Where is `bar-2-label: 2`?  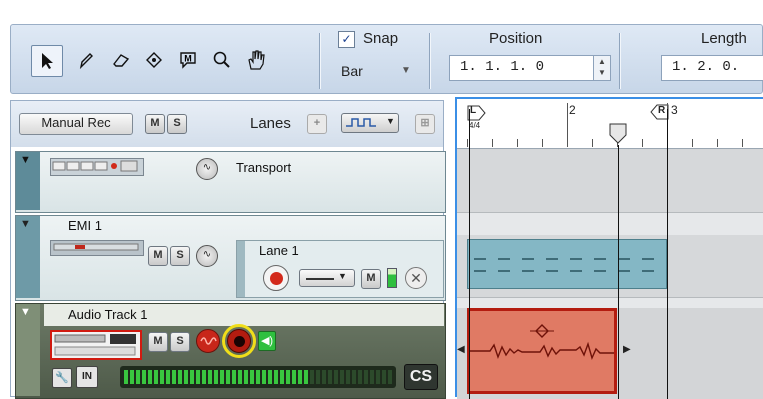 bar-2-label: 2 is located at coordinates (572, 110).